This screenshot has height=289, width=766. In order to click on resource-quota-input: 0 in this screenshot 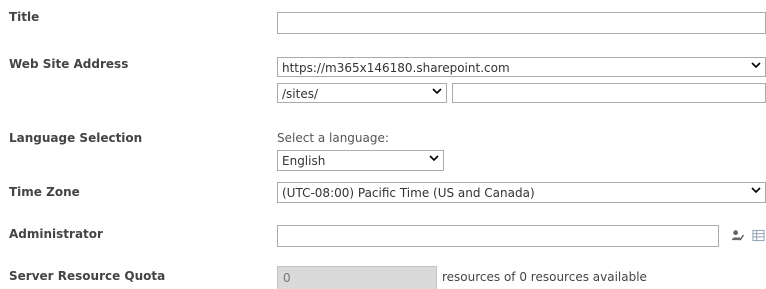, I will do `click(357, 277)`.